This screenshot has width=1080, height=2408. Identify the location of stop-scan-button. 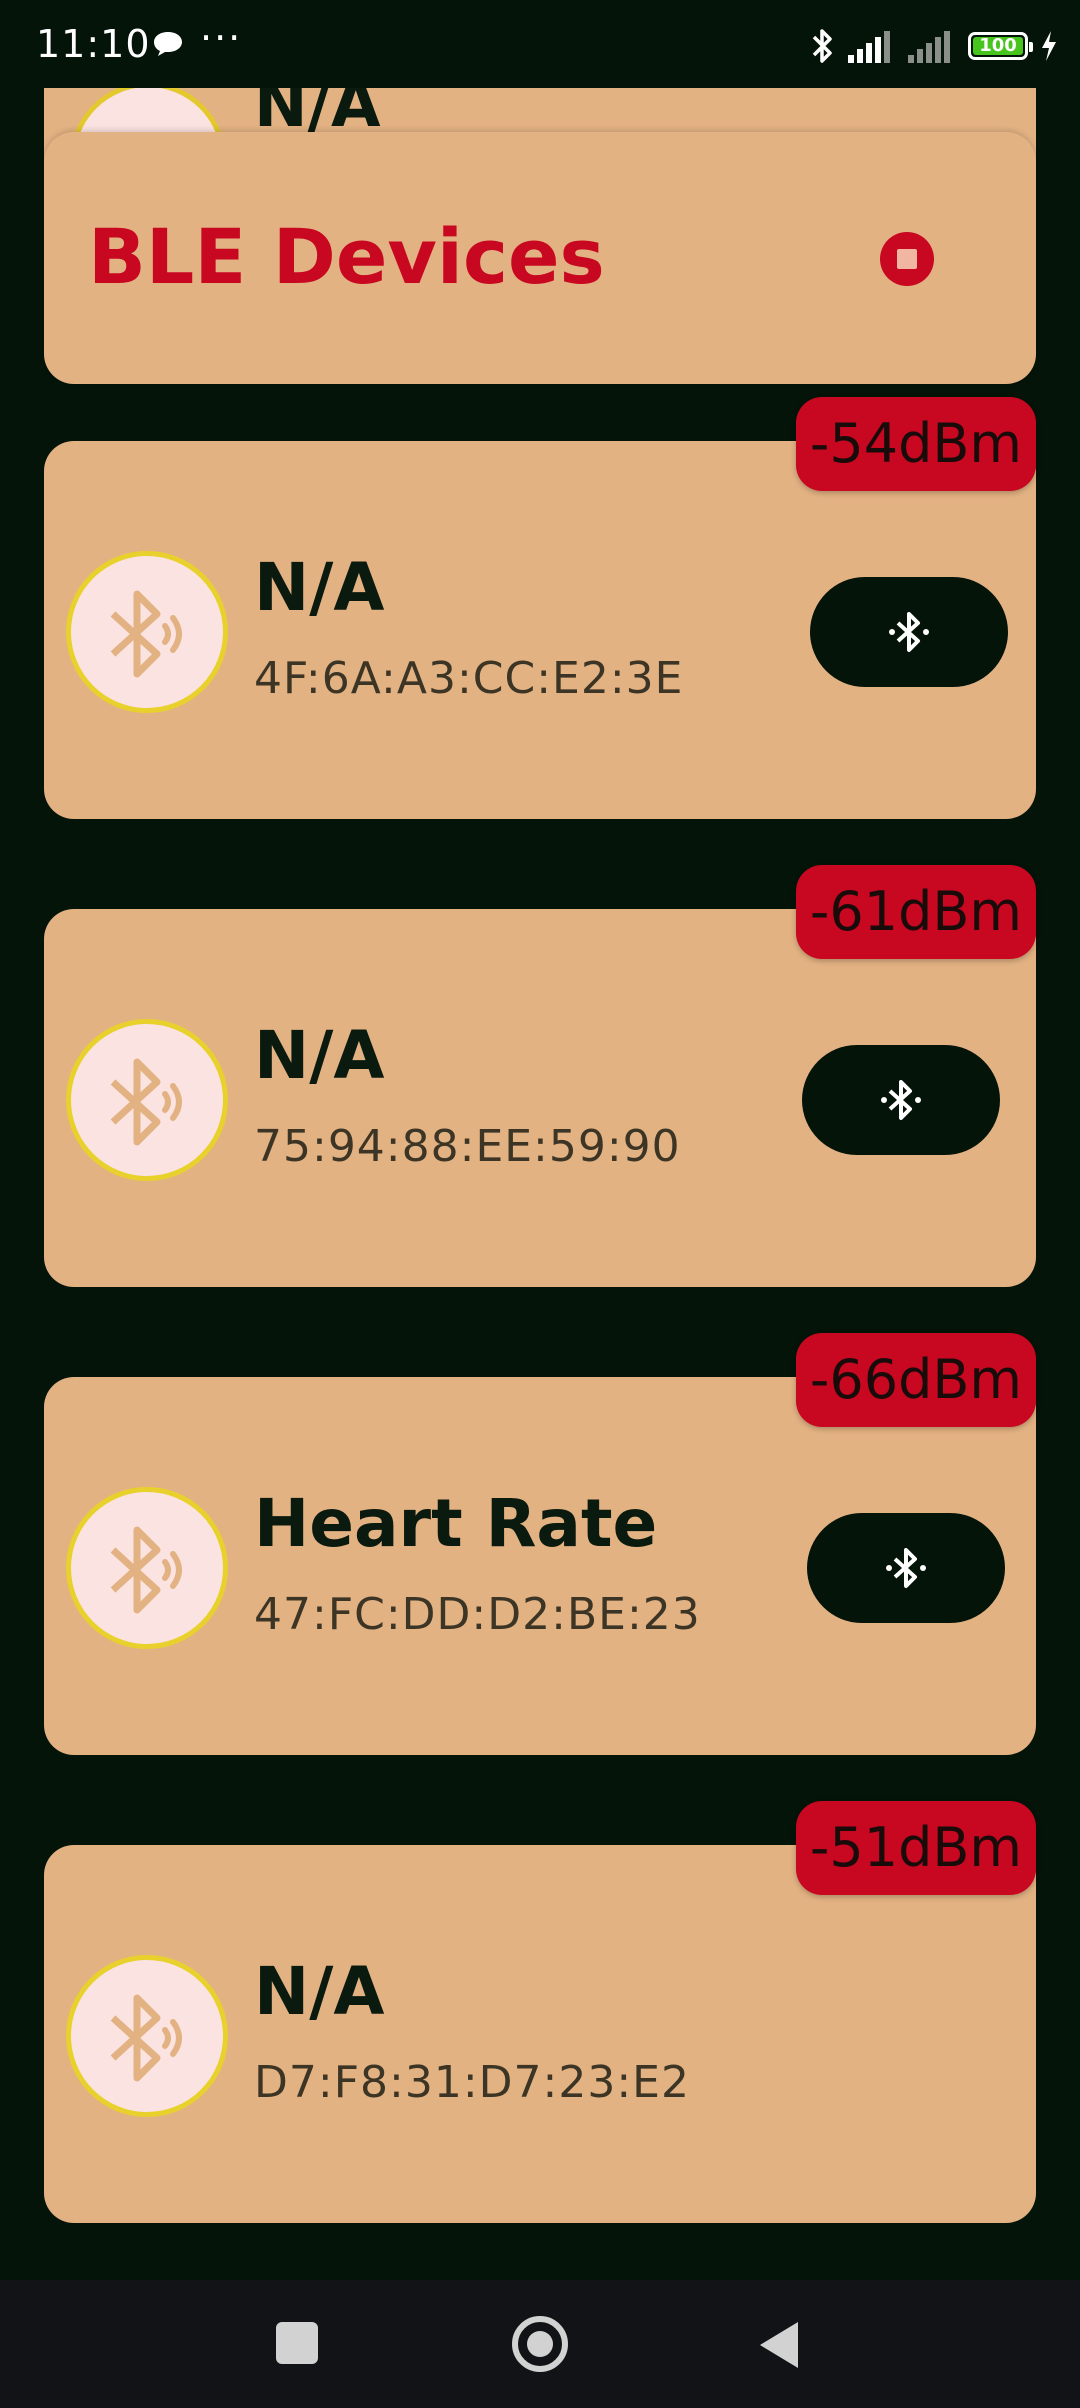
(907, 259).